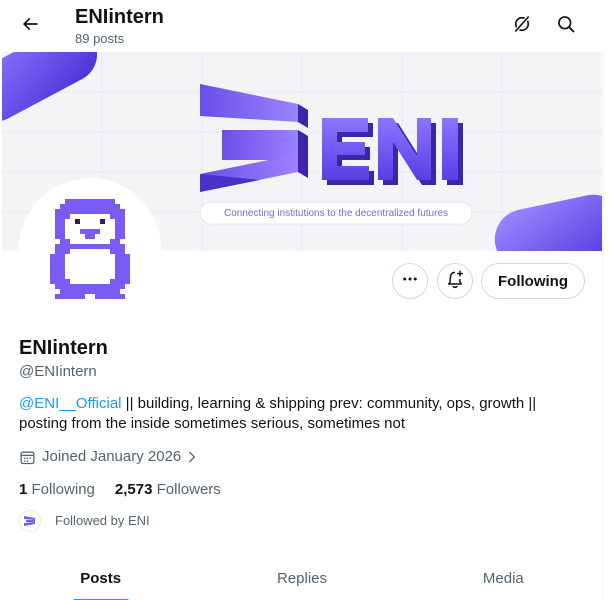 The image size is (610, 600). What do you see at coordinates (392, 151) in the screenshot?
I see `eni-wordmark` at bounding box center [392, 151].